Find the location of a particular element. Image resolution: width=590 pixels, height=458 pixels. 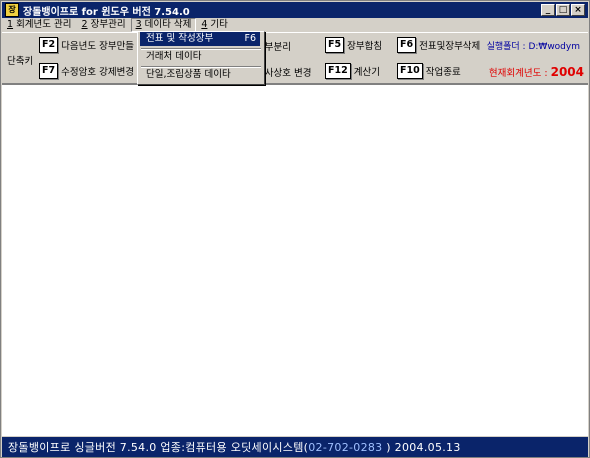

support-phone: 02-702-0283 is located at coordinates (345, 447).